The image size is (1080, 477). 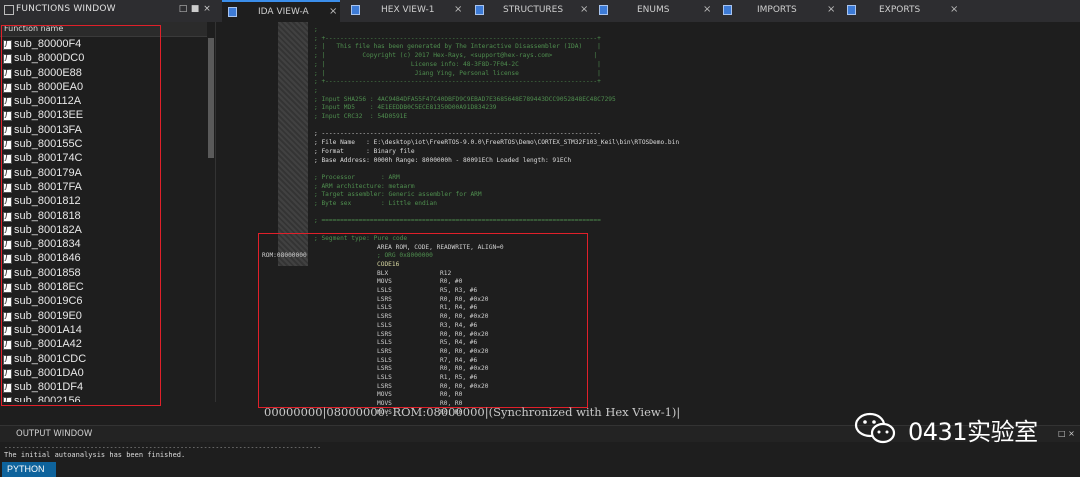 What do you see at coordinates (103, 317) in the screenshot?
I see `list-item: sub_80019E0` at bounding box center [103, 317].